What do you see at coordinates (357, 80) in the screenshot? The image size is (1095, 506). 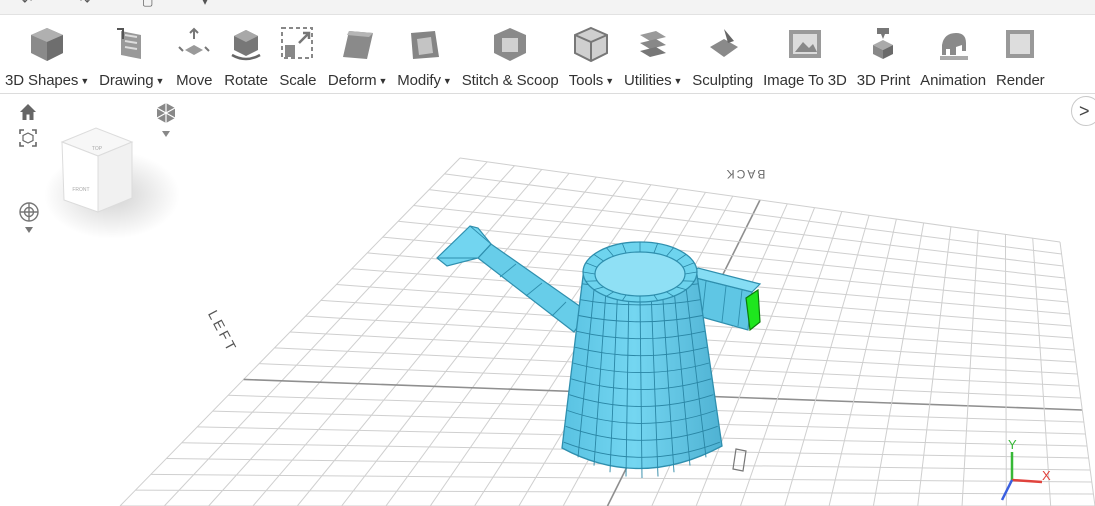 I see `toolbar-item-label: Deform ▼` at bounding box center [357, 80].